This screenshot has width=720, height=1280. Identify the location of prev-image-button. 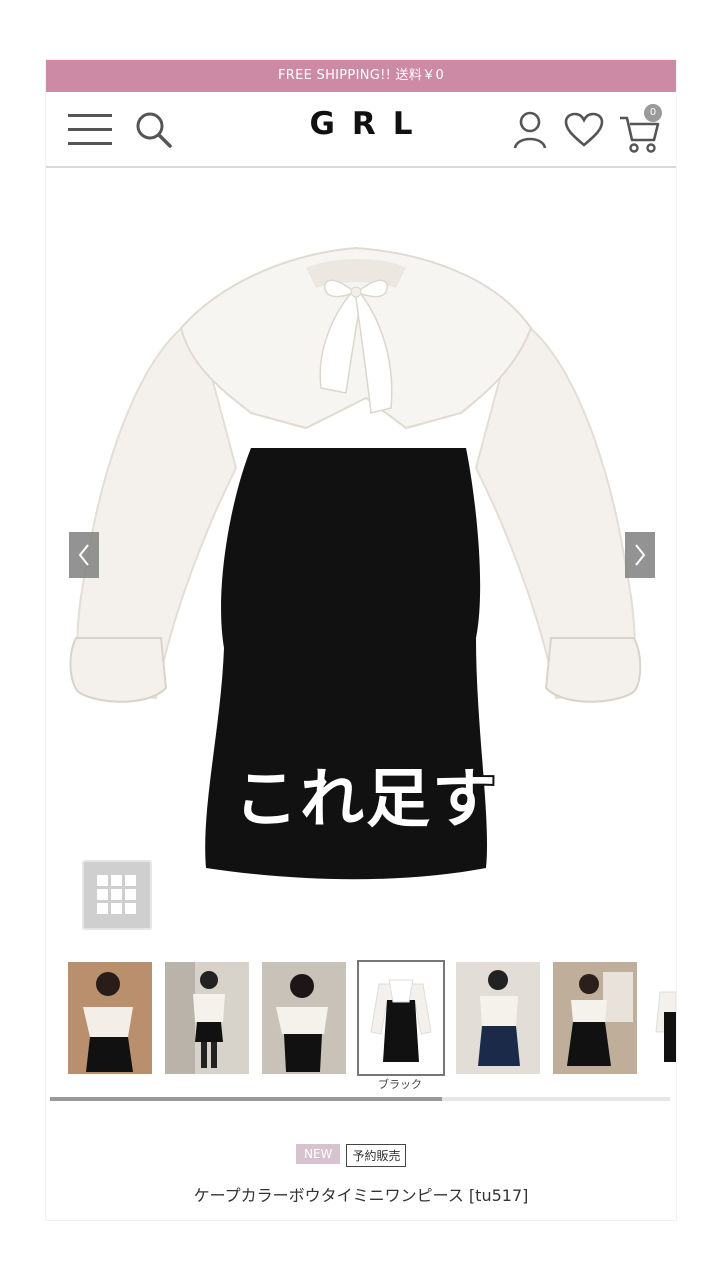
(84, 555).